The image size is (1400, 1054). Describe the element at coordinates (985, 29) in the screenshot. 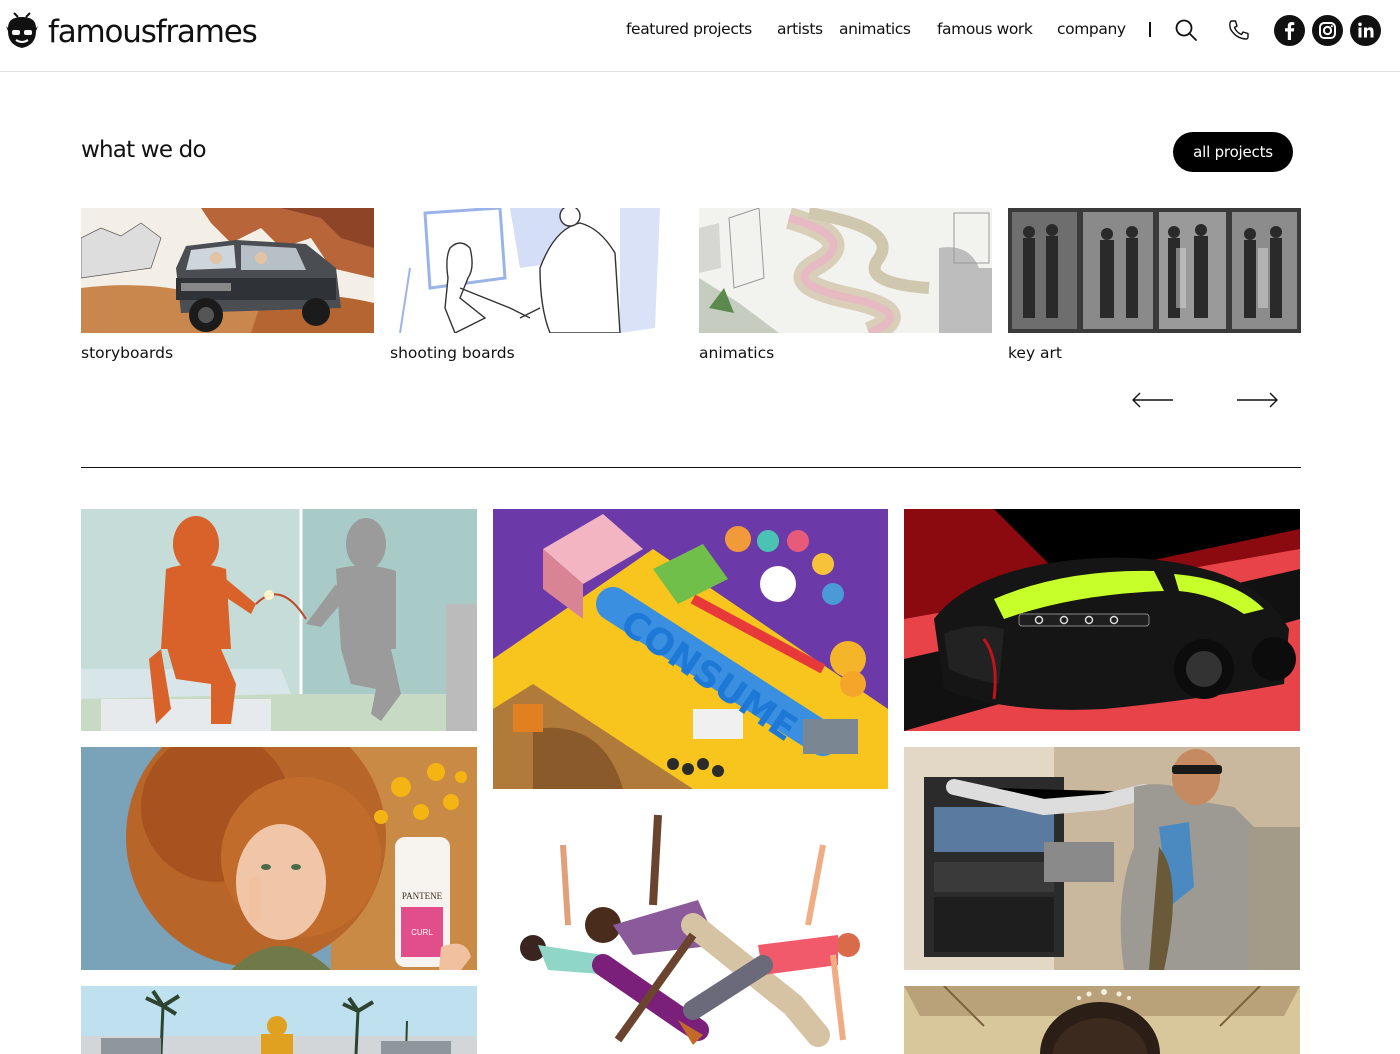

I see `nav-famous-work: famous work` at that location.